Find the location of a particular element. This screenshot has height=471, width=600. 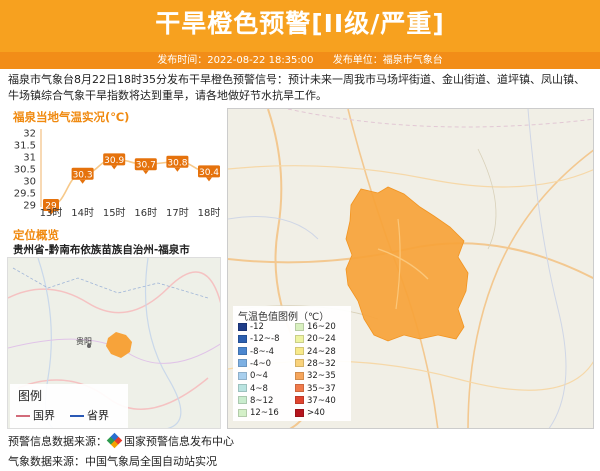

y-tick-label: 30 is located at coordinates (29, 182).